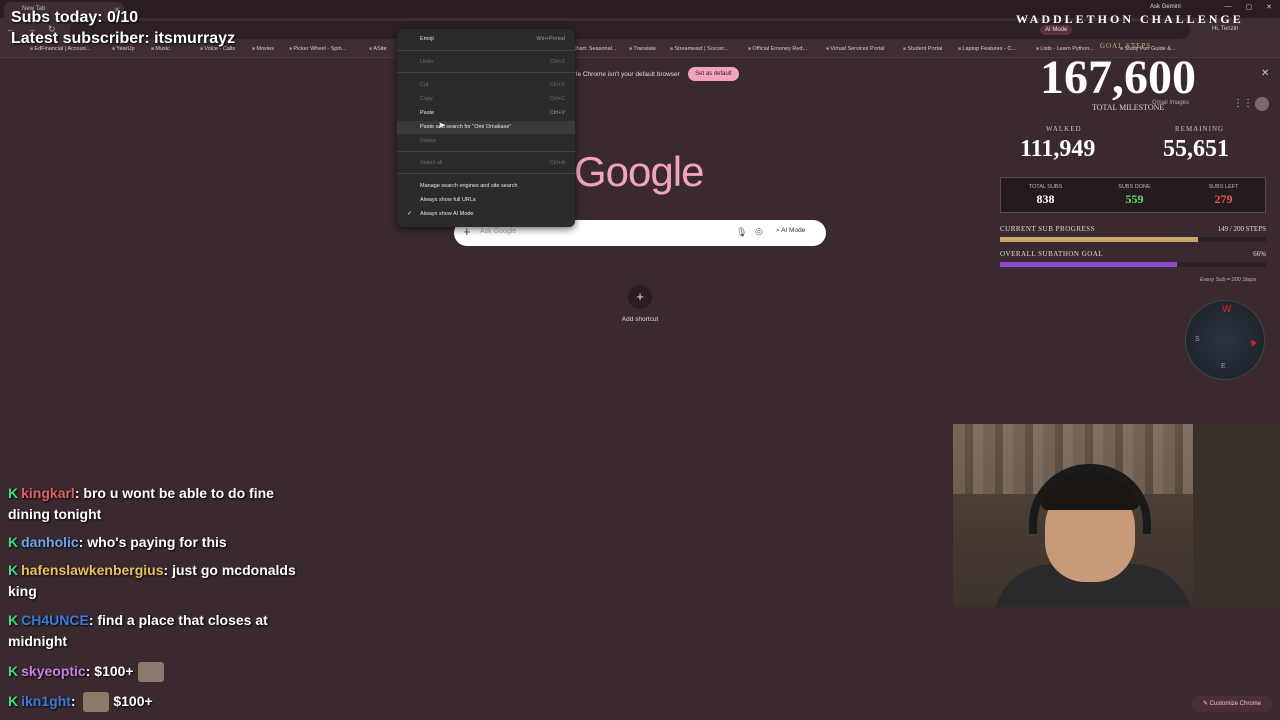 The image size is (1280, 720). I want to click on menu-item-copy: Copy Ctrl+C, so click(486, 99).